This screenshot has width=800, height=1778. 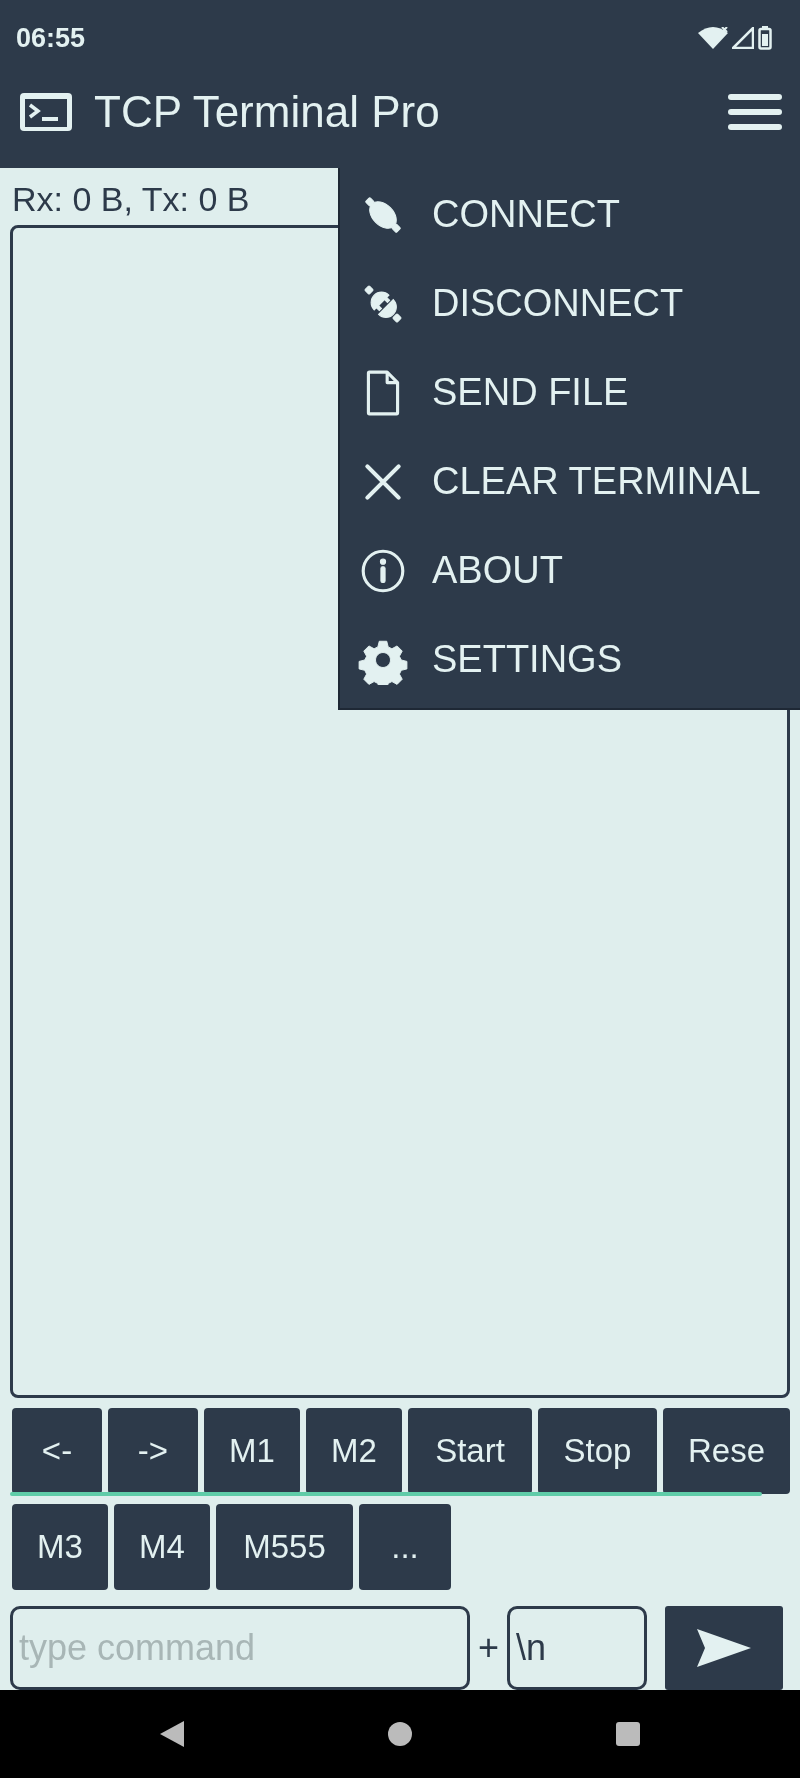 I want to click on macro-button: Stop, so click(x=597, y=1451).